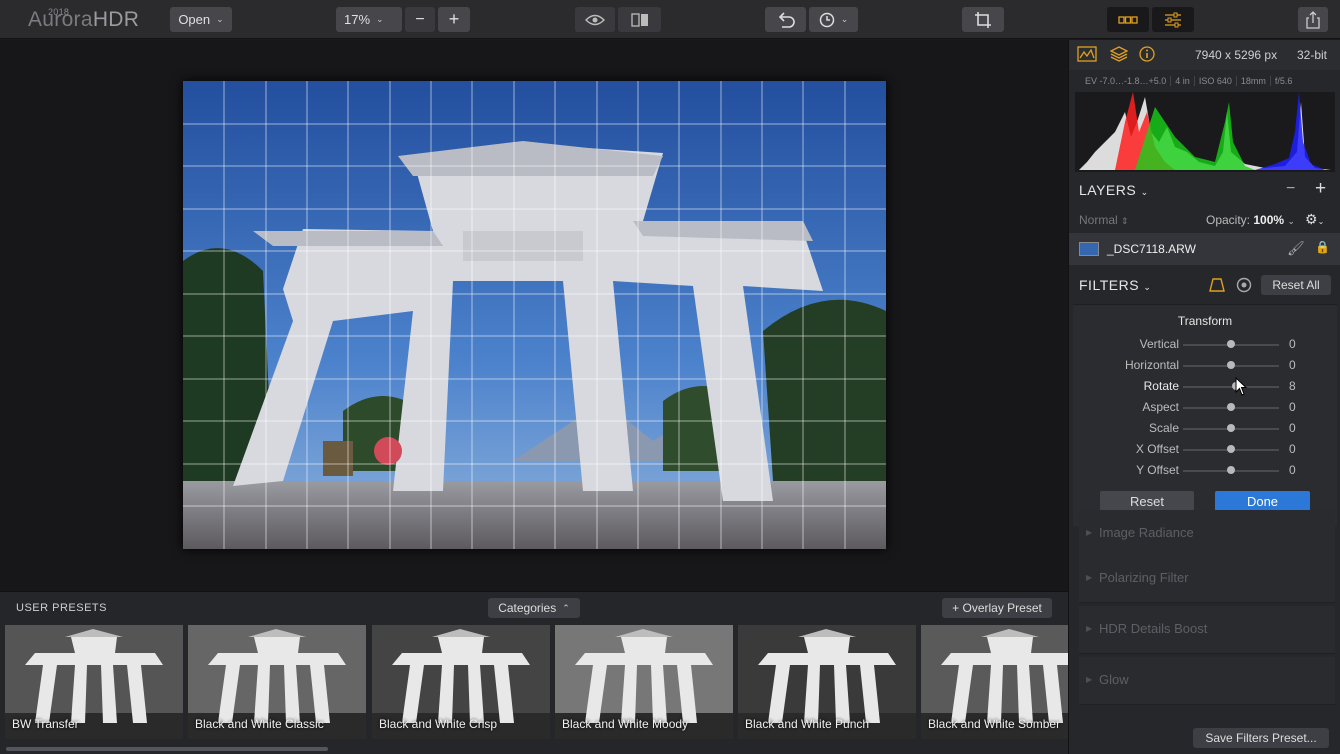  What do you see at coordinates (994, 682) in the screenshot?
I see `preset-thumbnail: Black and White Somber` at bounding box center [994, 682].